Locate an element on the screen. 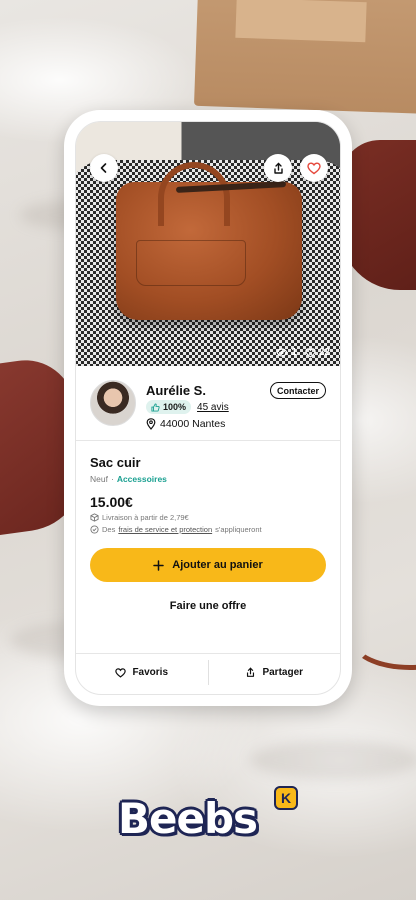 The image size is (416, 900). favorites-label: Favoris is located at coordinates (150, 672).